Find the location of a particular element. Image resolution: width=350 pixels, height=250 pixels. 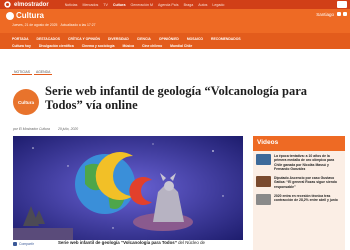

sidebar-title: Videos is located at coordinates (299, 143).